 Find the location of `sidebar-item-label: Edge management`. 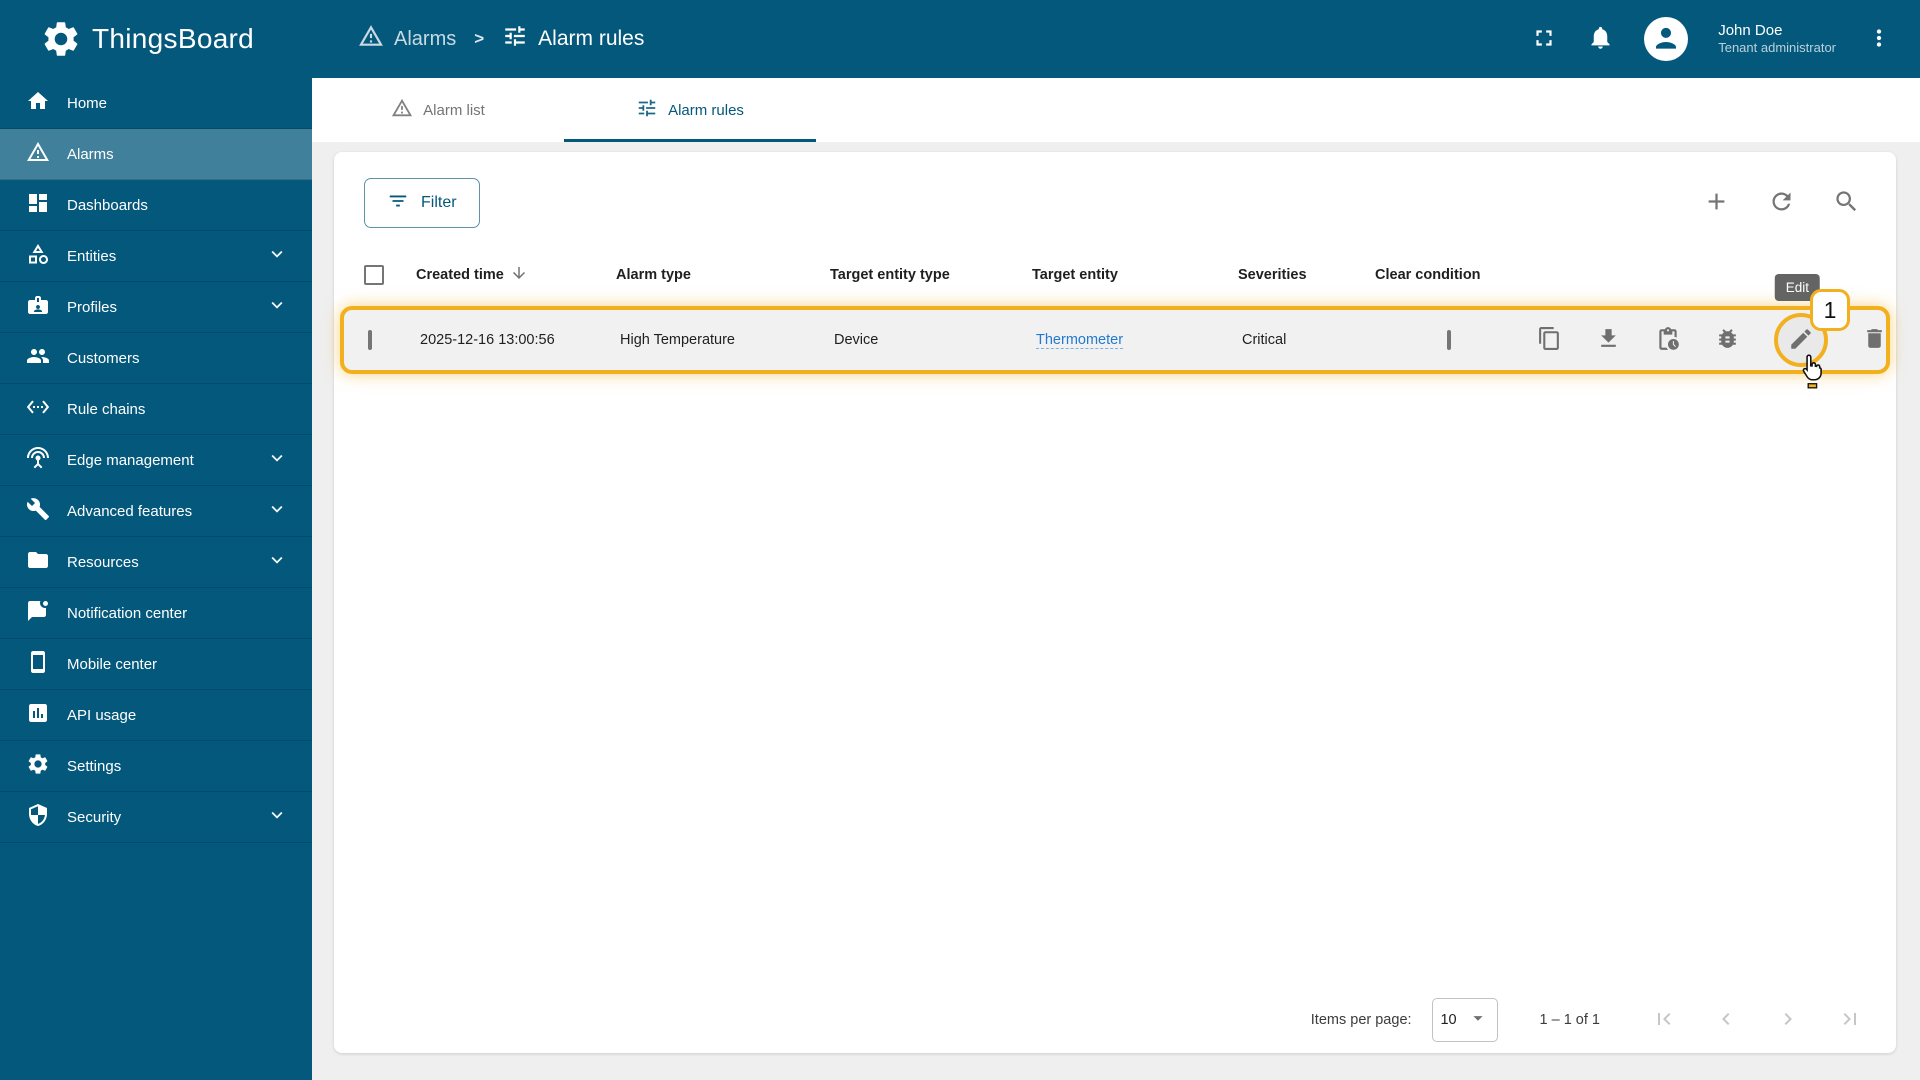

sidebar-item-label: Edge management is located at coordinates (130, 460).